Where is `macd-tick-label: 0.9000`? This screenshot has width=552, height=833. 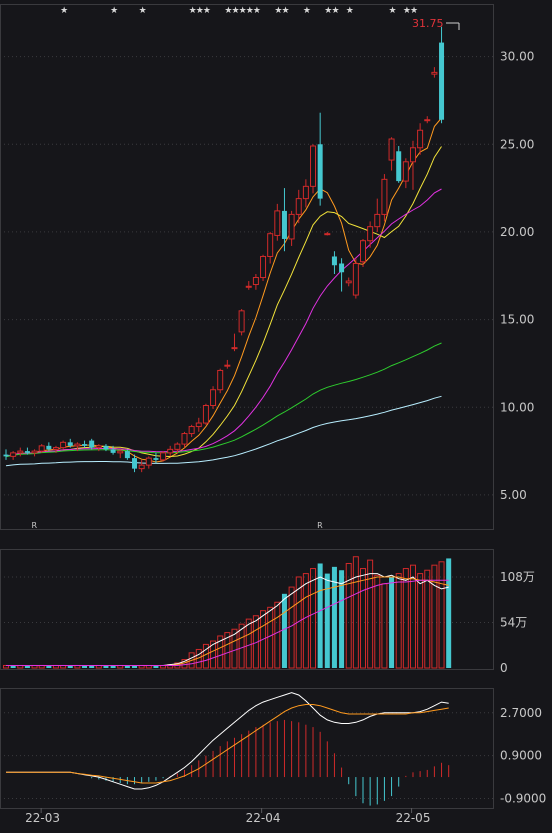 macd-tick-label: 0.9000 is located at coordinates (521, 756).